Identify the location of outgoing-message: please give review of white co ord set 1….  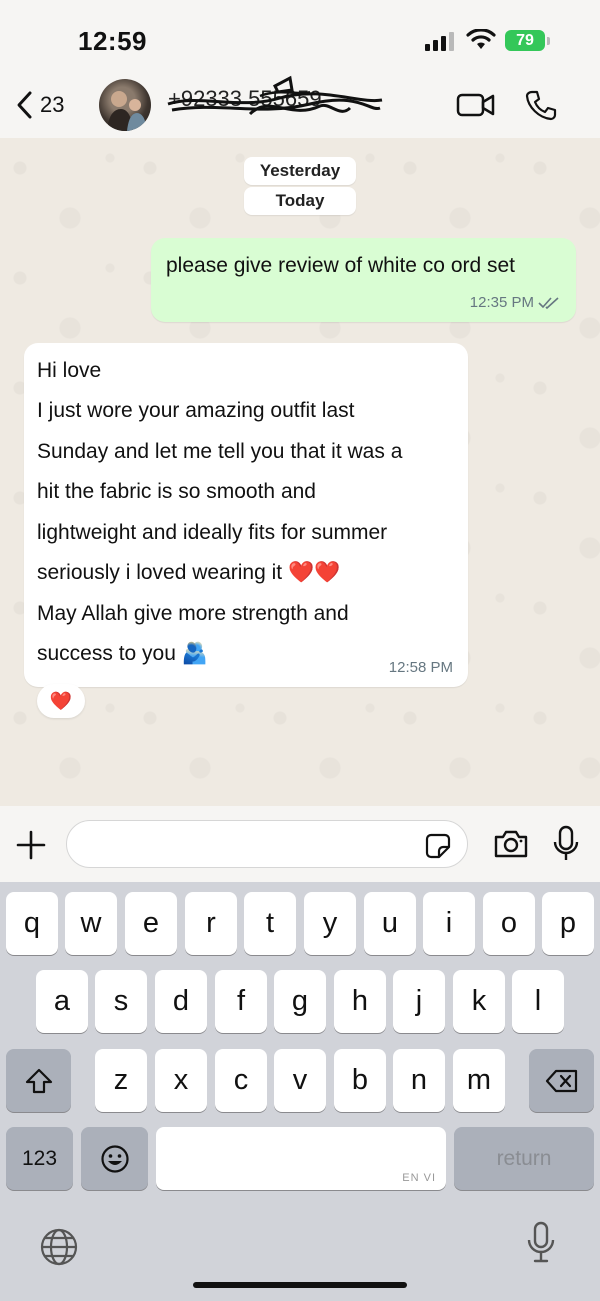
(363, 280).